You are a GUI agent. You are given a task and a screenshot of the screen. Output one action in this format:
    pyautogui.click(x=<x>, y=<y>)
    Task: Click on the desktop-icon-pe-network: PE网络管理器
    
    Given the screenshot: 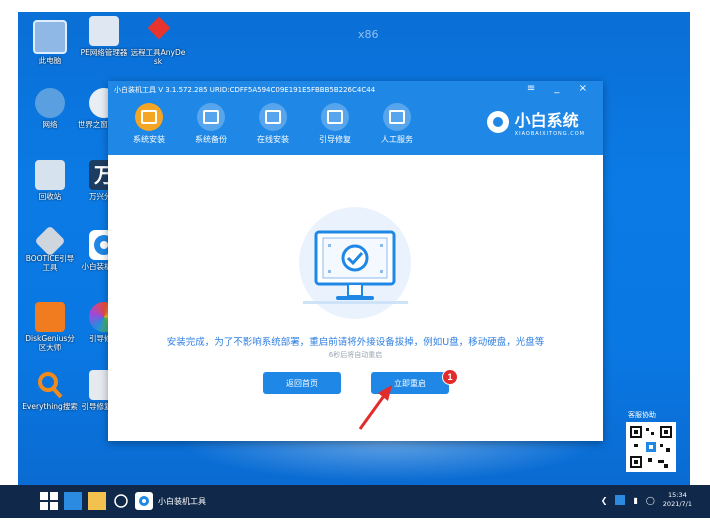 What is the action you would take?
    pyautogui.click(x=104, y=36)
    